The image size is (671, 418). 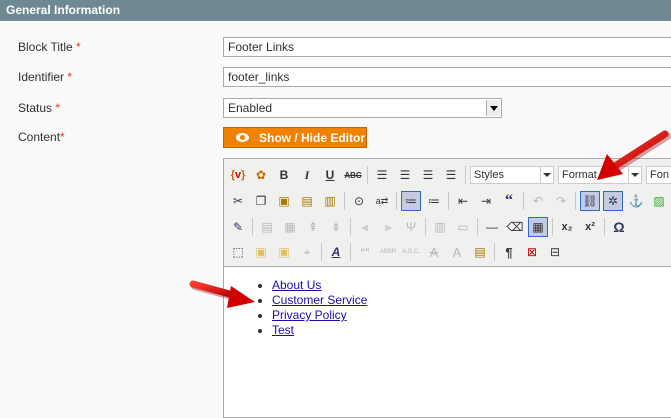 I want to click on eye-icon, so click(x=242, y=137).